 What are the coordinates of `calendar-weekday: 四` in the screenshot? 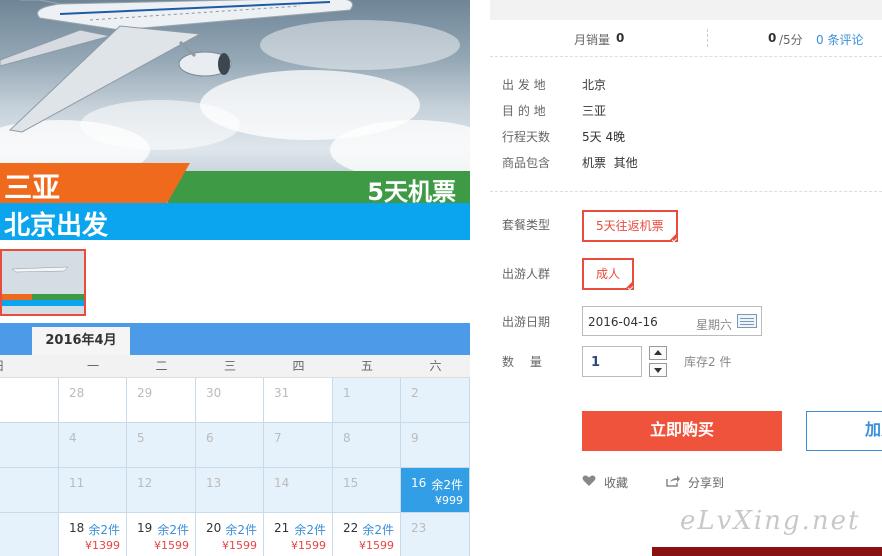 It's located at (298, 366).